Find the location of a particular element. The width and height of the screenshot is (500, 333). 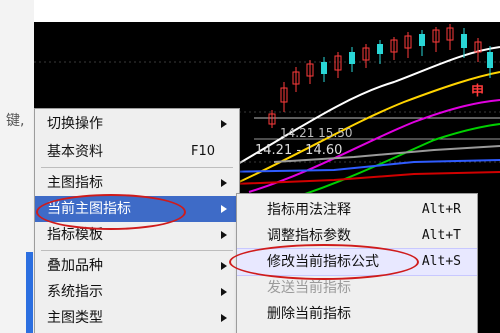

submenu-item-label: 删除当前指标 is located at coordinates (309, 314).